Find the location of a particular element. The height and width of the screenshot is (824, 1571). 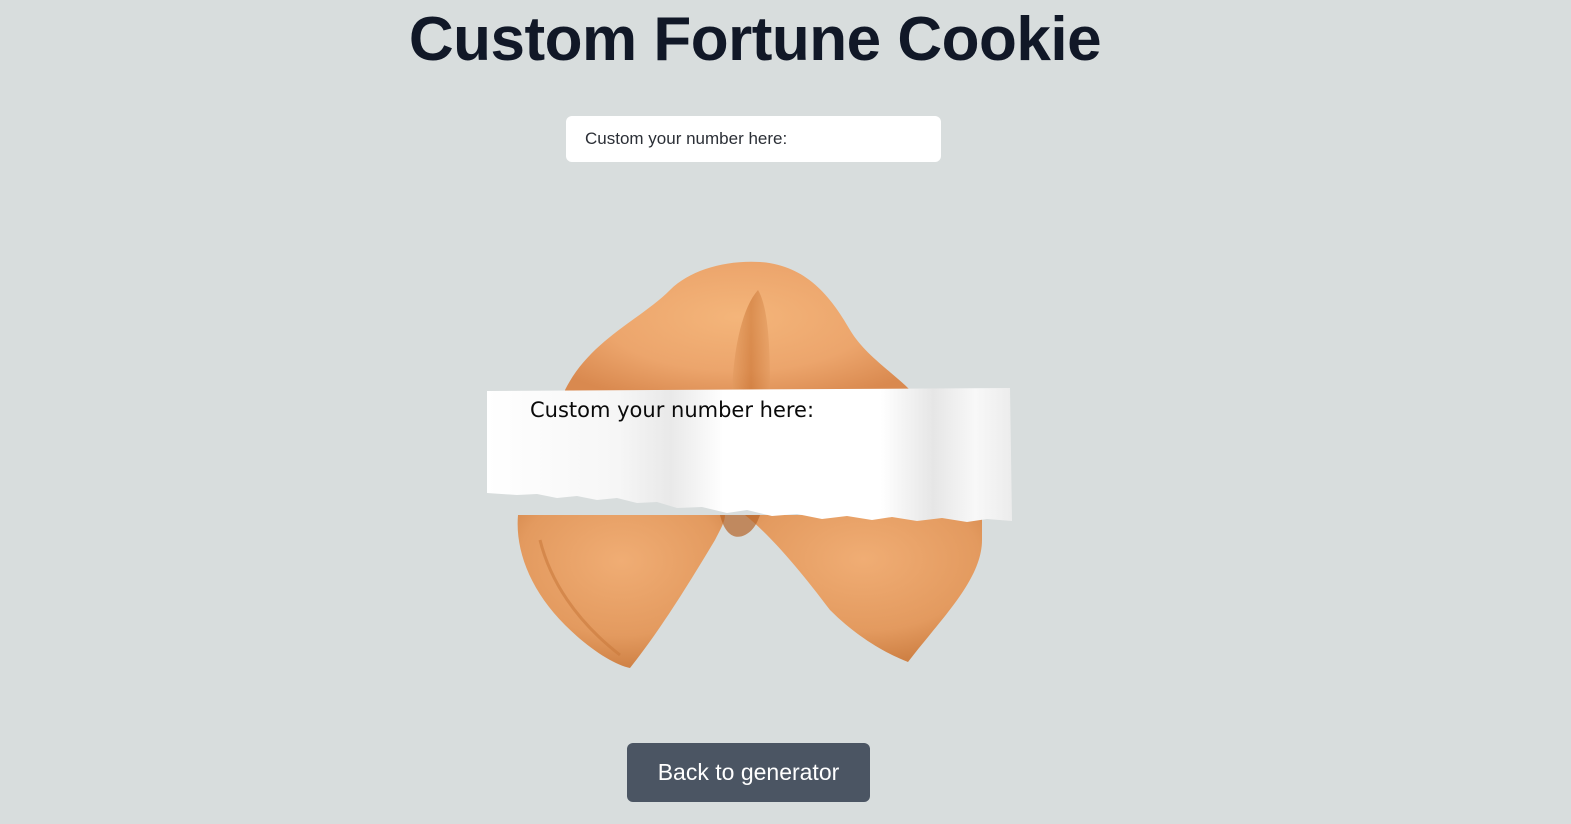

back-to-generator-button: Back to generator is located at coordinates (748, 772).